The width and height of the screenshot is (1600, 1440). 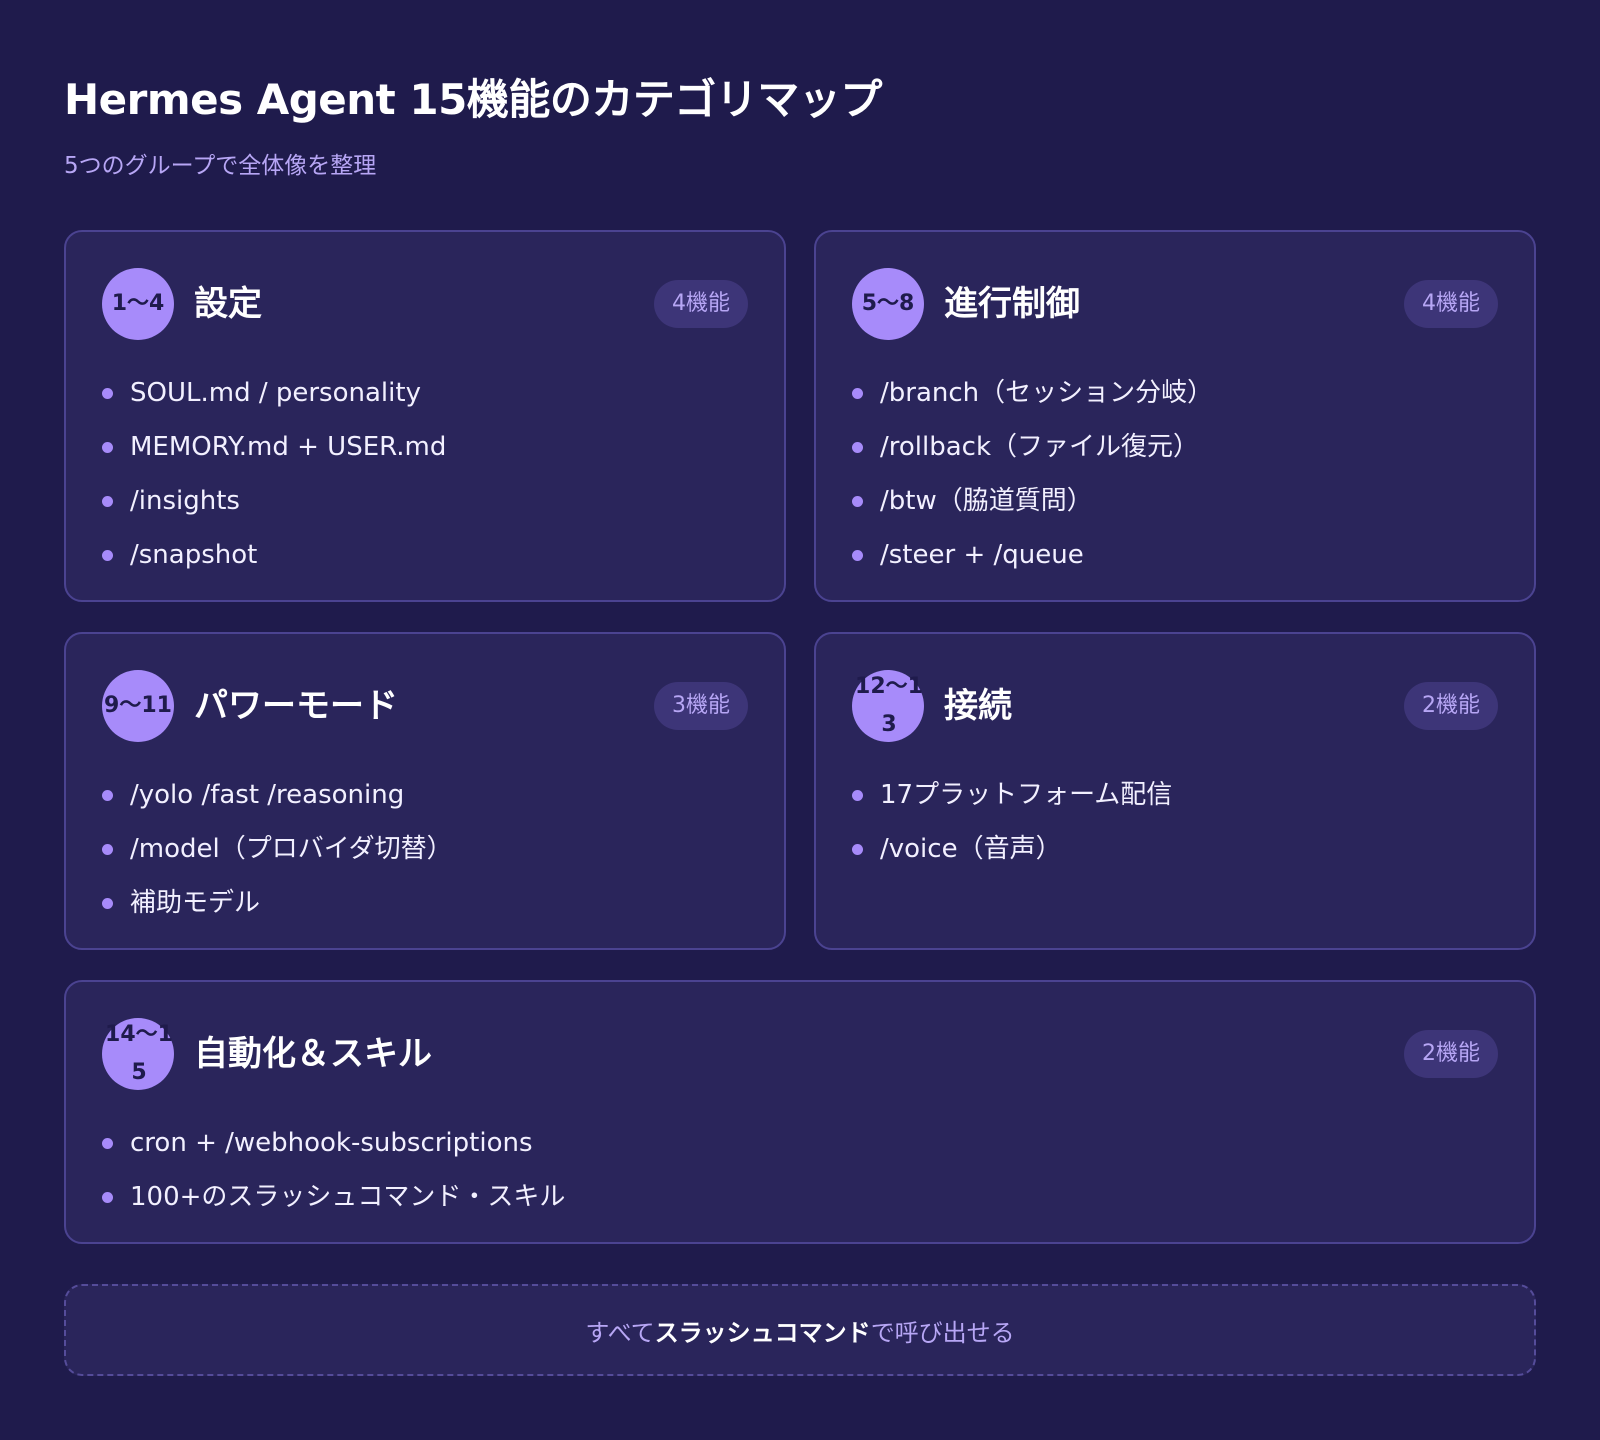 What do you see at coordinates (425, 795) in the screenshot?
I see `feature-item: /yolo /fast /reasoning` at bounding box center [425, 795].